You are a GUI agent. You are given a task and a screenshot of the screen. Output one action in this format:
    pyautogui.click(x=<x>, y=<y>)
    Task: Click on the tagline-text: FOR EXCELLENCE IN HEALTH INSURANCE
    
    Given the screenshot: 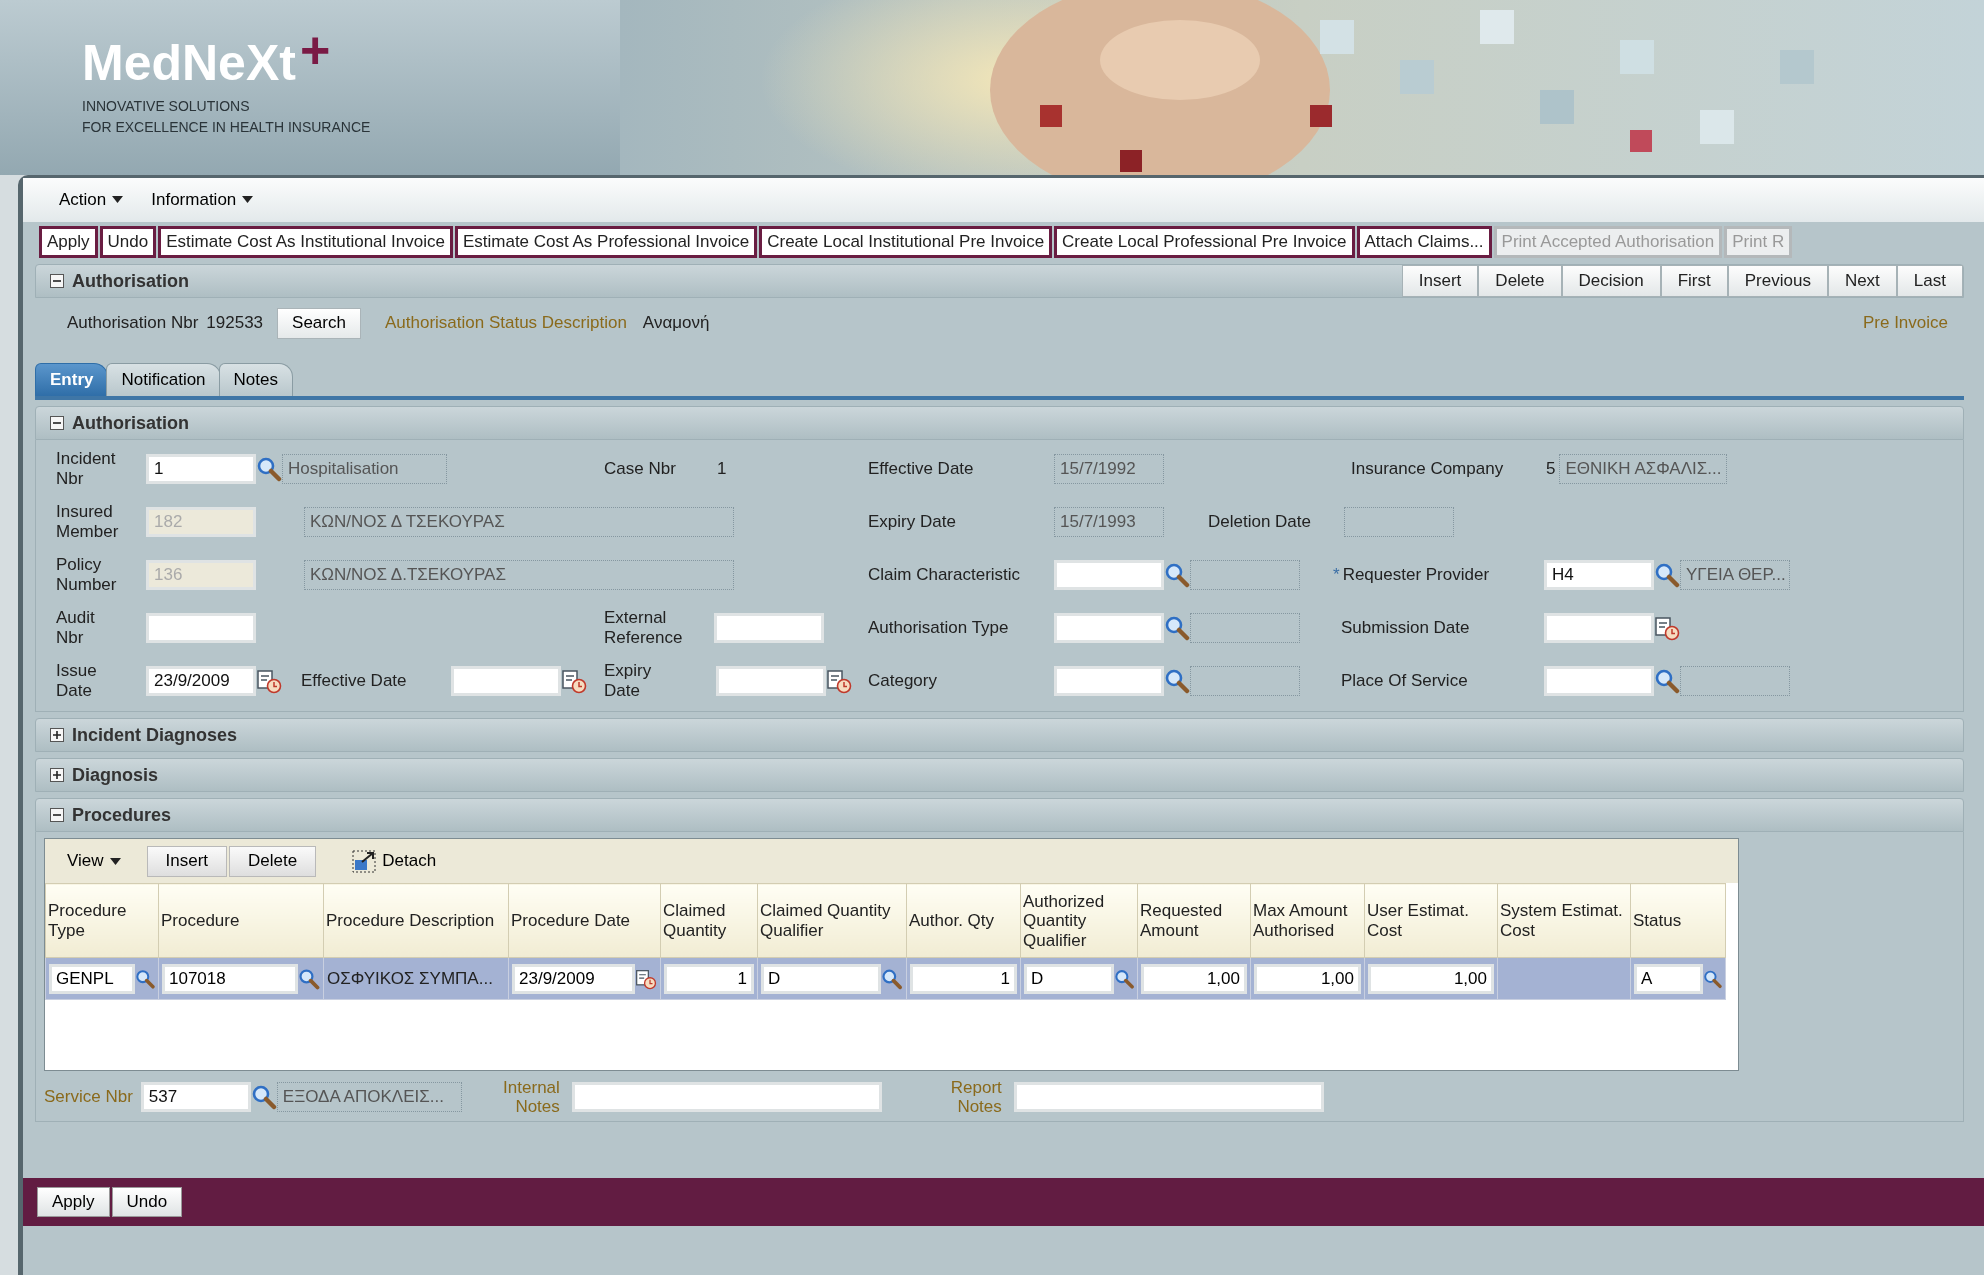 What is the action you would take?
    pyautogui.click(x=227, y=127)
    